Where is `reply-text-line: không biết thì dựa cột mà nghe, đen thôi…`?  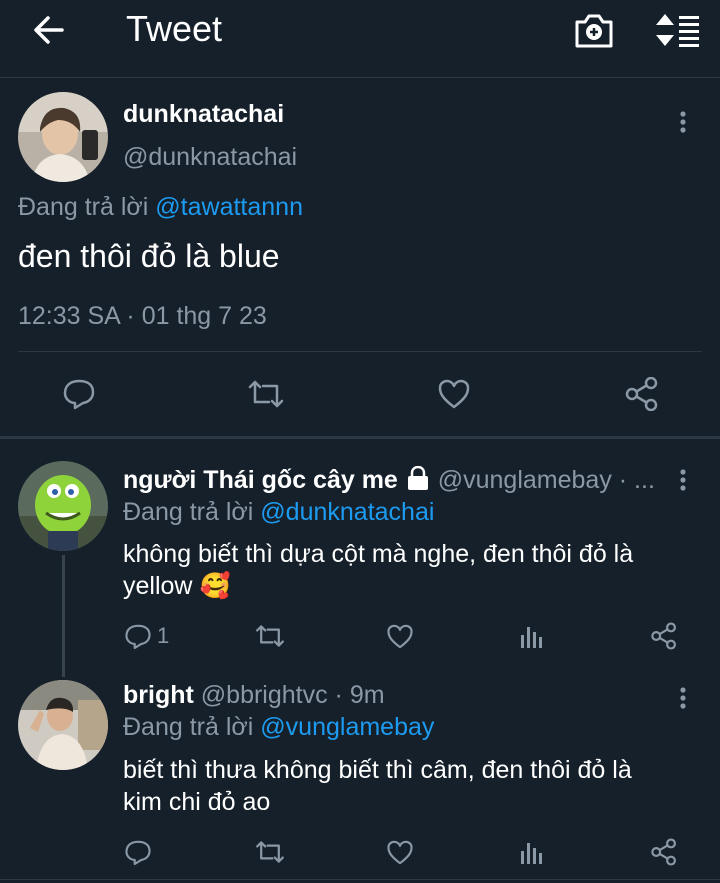
reply-text-line: không biết thì dựa cột mà nghe, đen thôi… is located at coordinates (378, 554).